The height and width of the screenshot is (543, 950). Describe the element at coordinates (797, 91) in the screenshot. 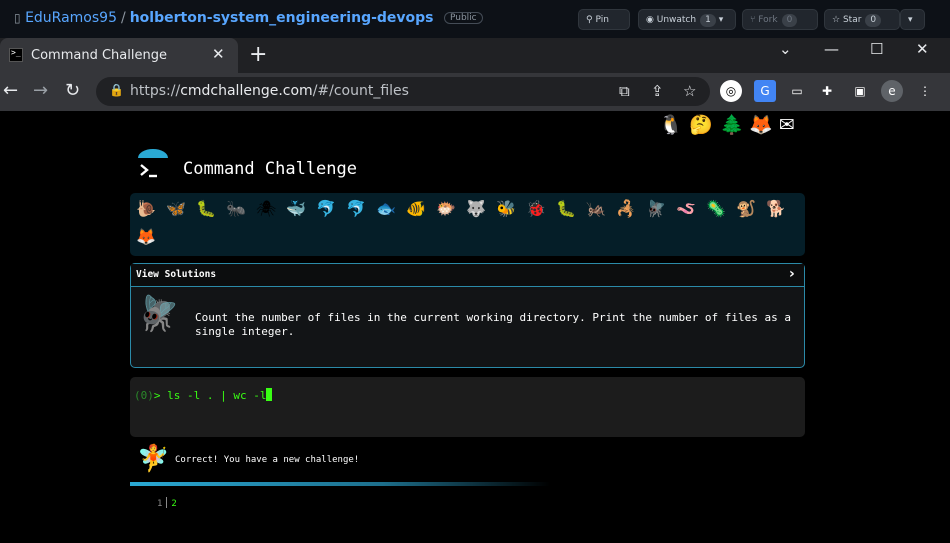

I see `cast-extension-icon: ▭` at that location.